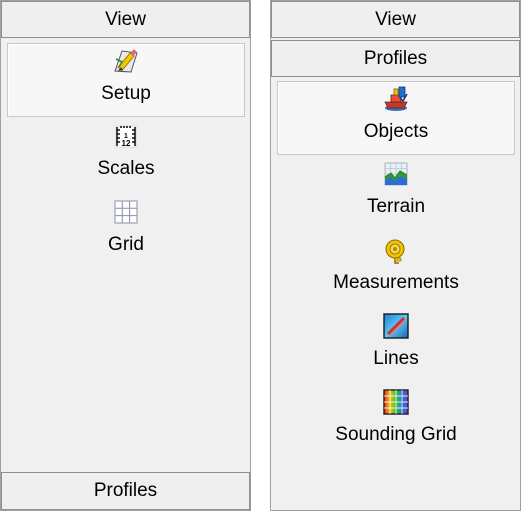 This screenshot has width=526, height=511. Describe the element at coordinates (126, 93) in the screenshot. I see `setup-label: Setup` at that location.